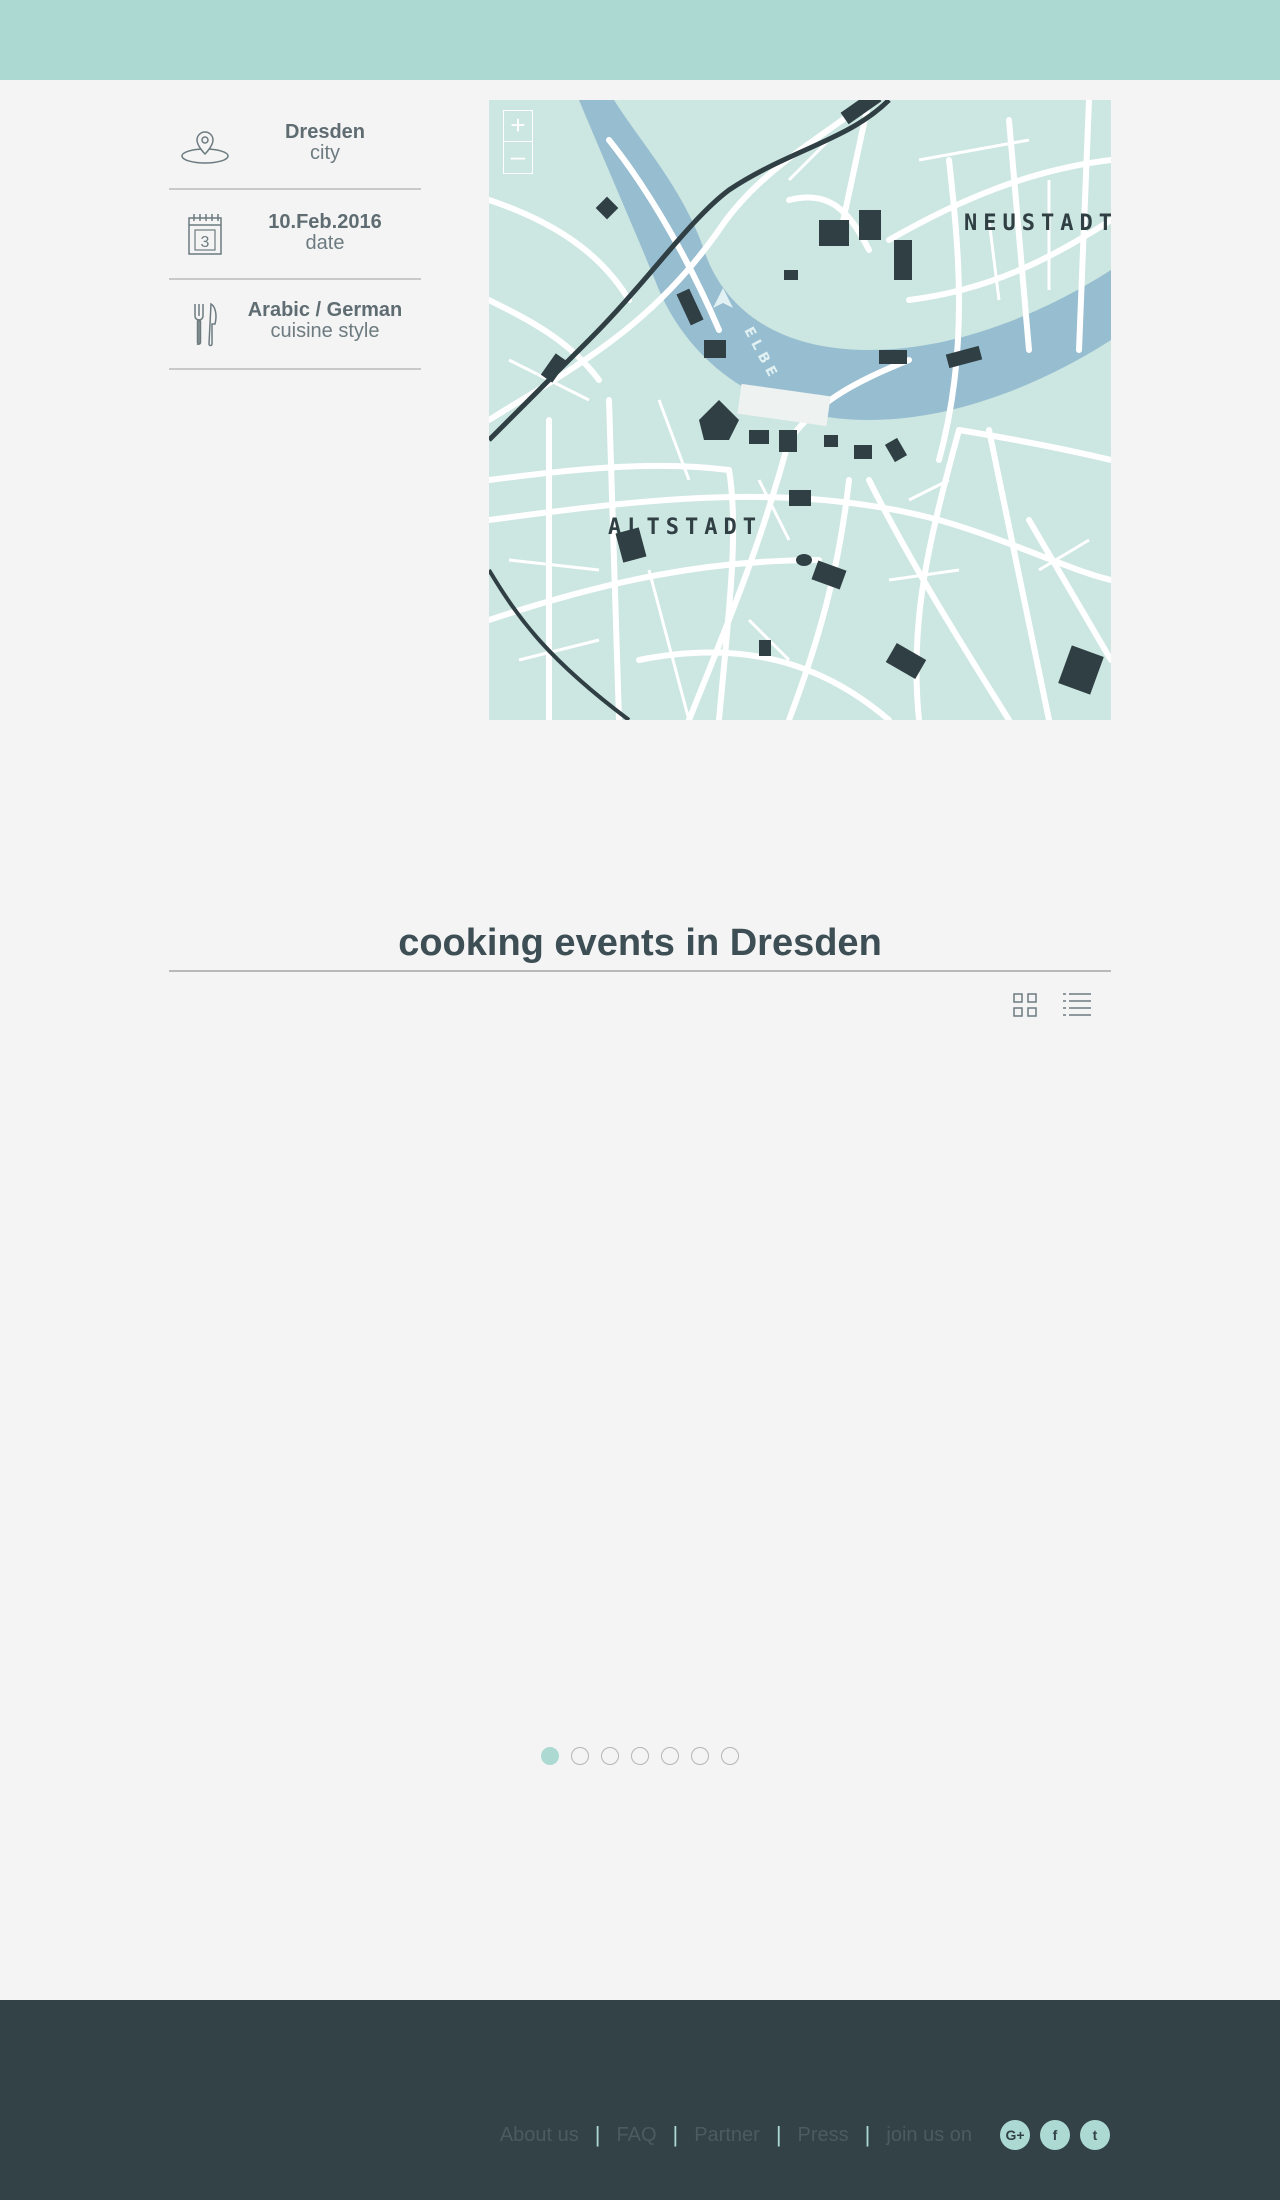  What do you see at coordinates (325, 310) in the screenshot?
I see `cuisine-value: Arabic / German` at bounding box center [325, 310].